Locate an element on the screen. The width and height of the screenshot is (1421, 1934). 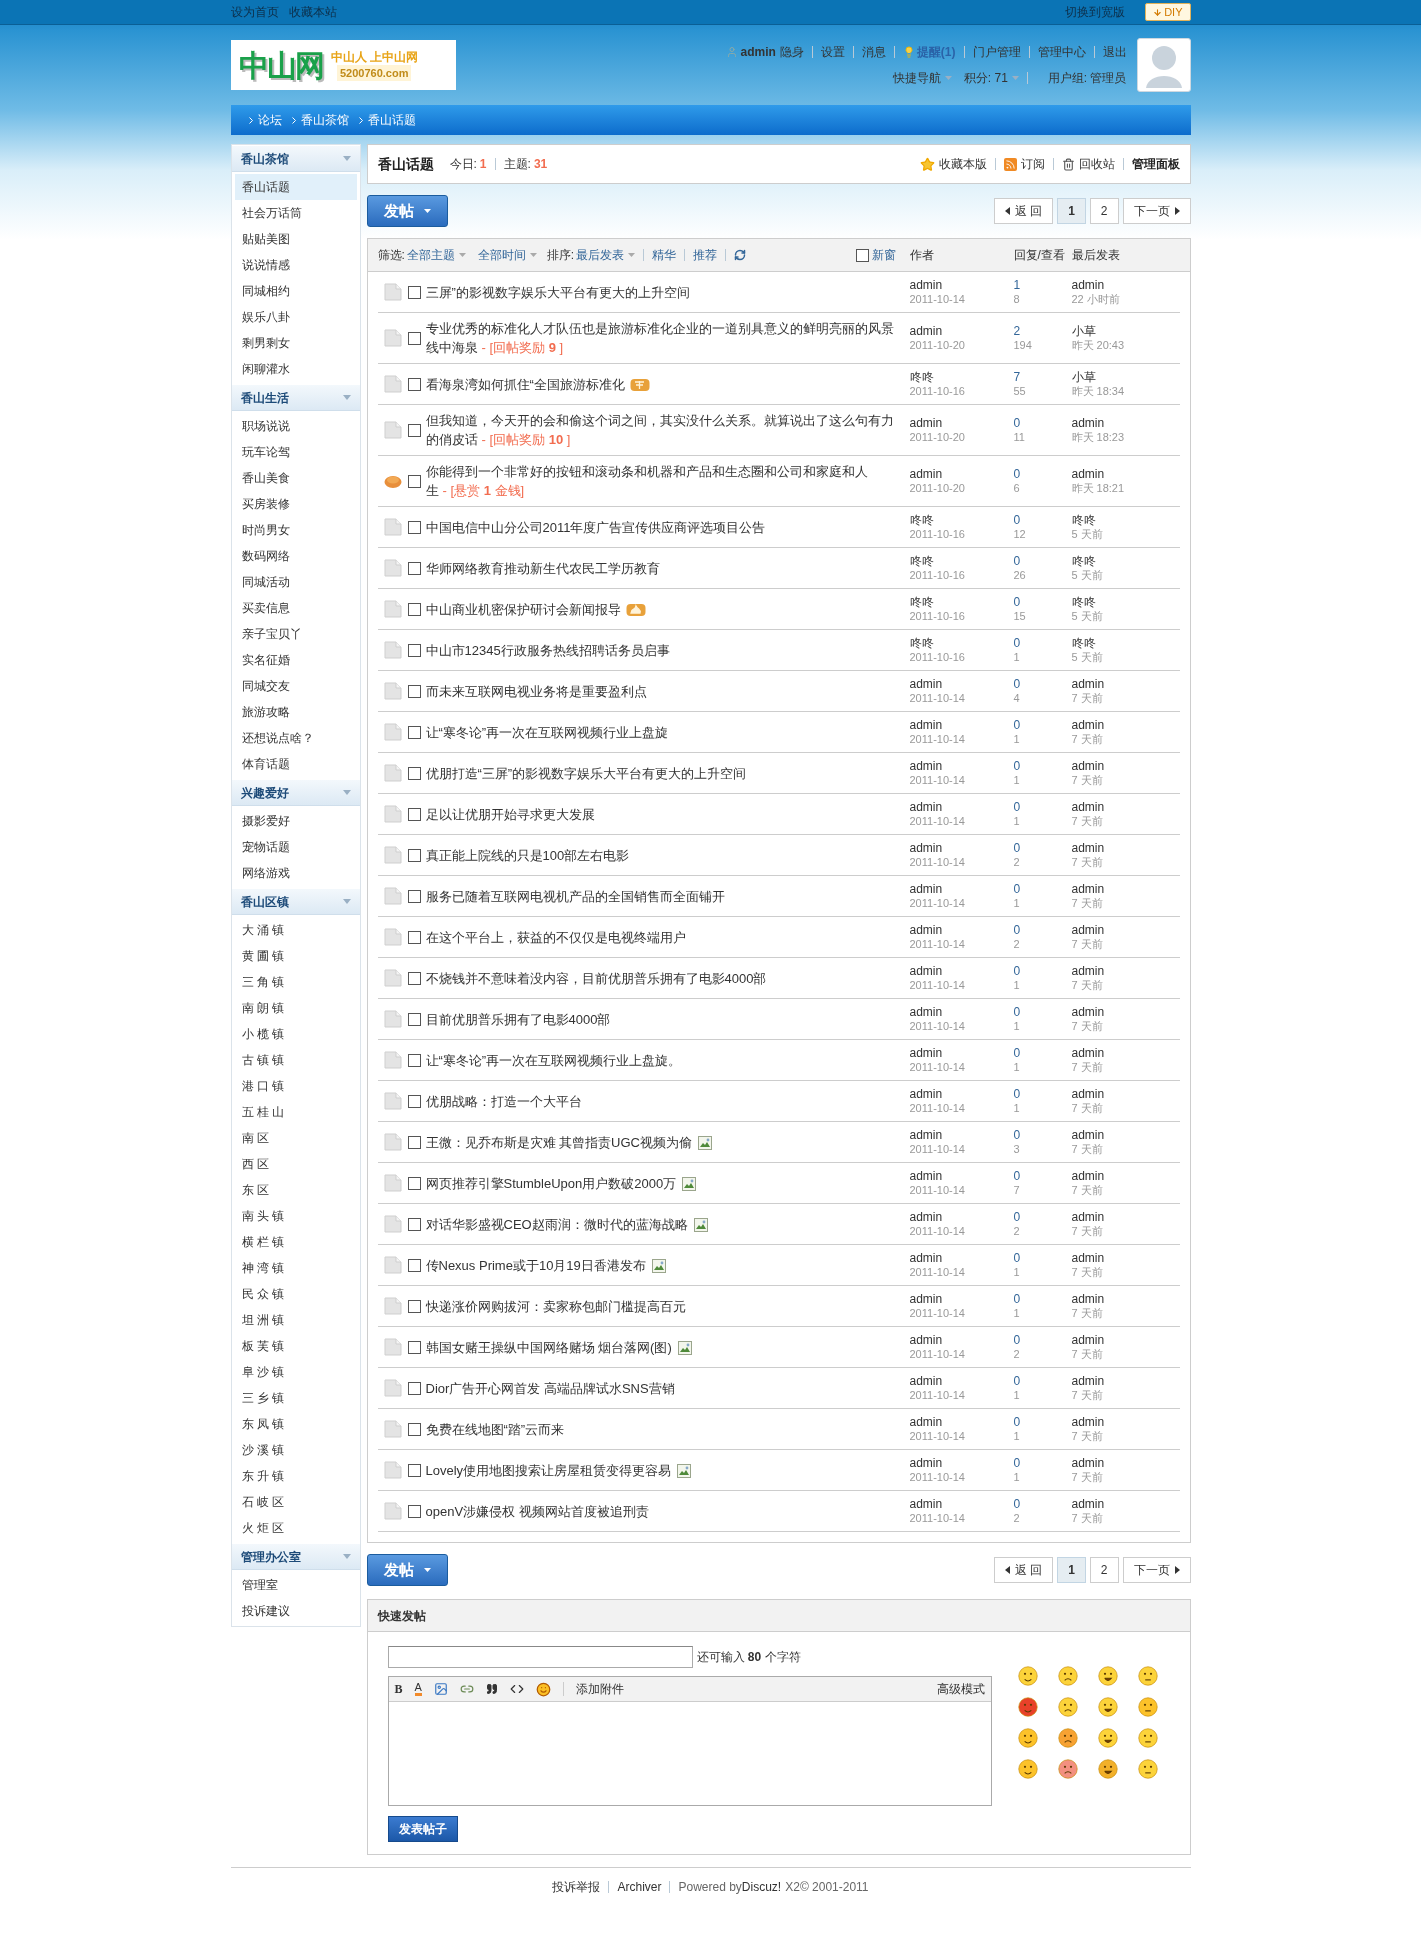
thread-title-link: 在这个平台上，获益的不仅仅是电视终端用户 is located at coordinates (659, 937).